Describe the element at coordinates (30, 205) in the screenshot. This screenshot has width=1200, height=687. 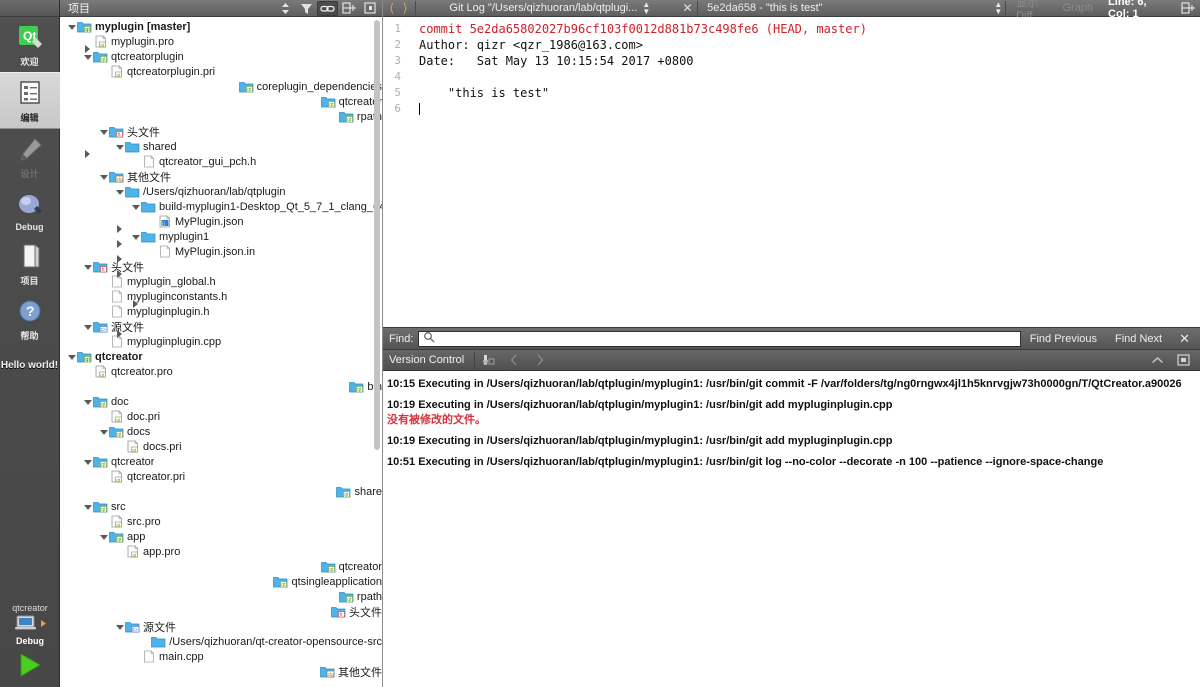
I see `debug-bug-icon` at that location.